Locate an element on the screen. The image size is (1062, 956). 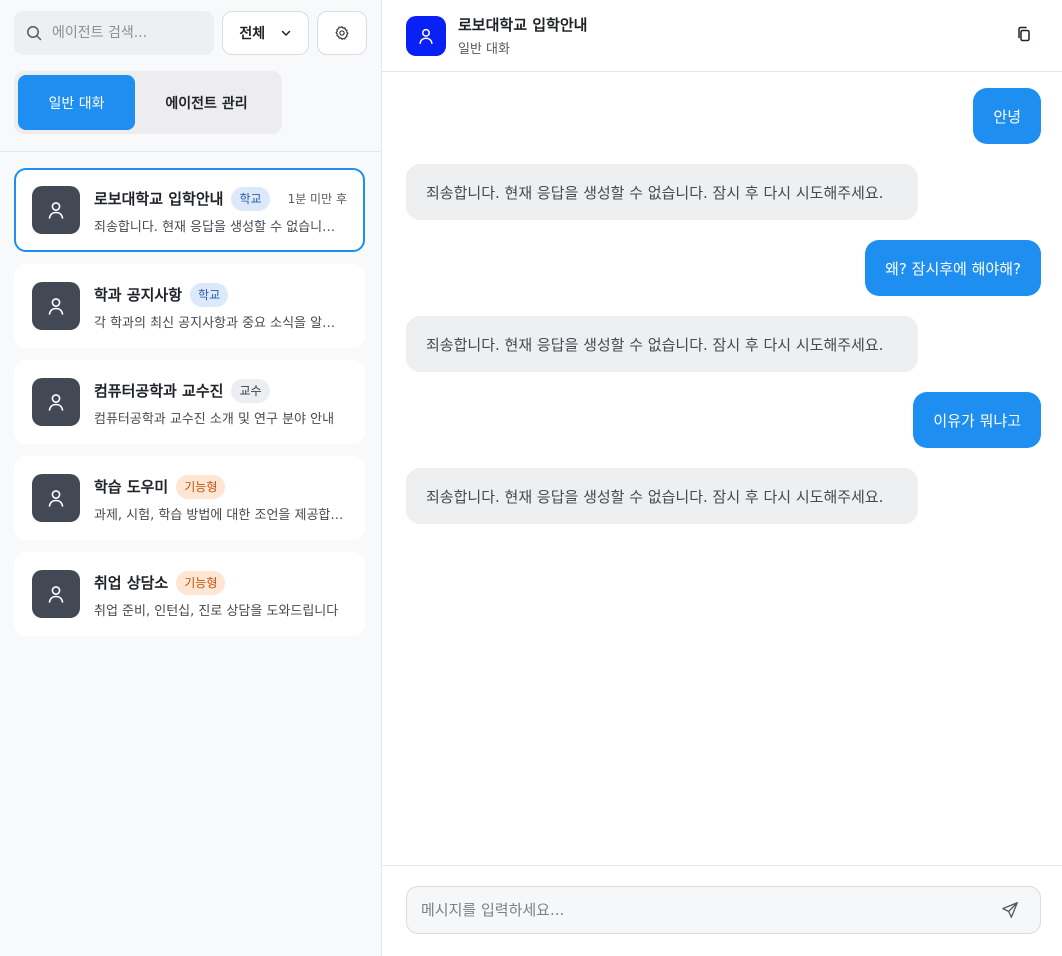
agent-desc: 컴퓨터공학과 교수진 소개 및 연구 분야 안내 is located at coordinates (214, 419).